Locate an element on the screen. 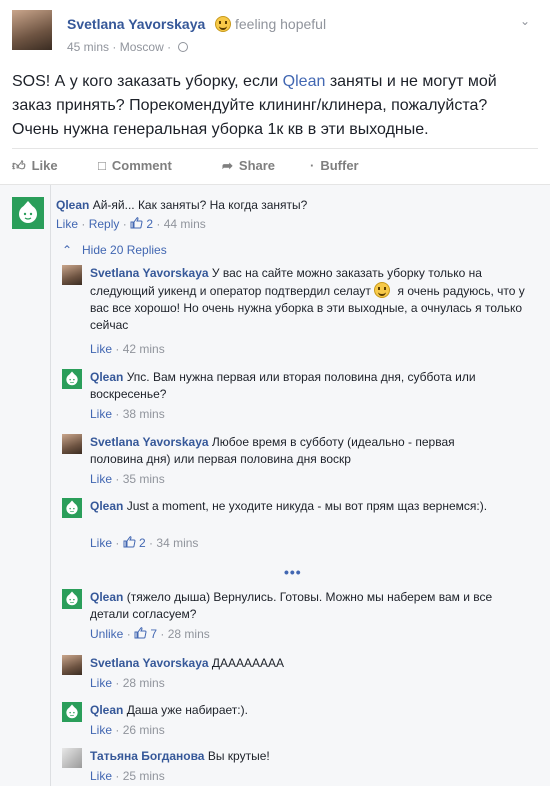 This screenshot has width=550, height=786. comment-time: 44 mins is located at coordinates (185, 224).